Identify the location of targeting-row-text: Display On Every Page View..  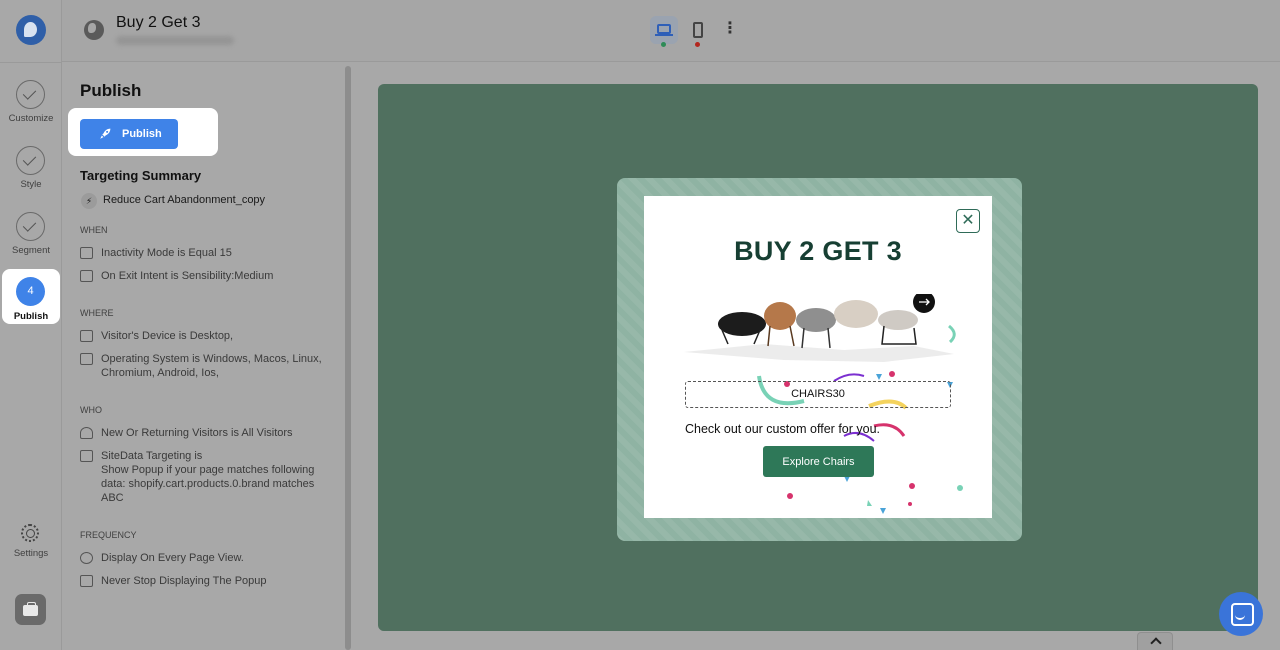
(172, 558).